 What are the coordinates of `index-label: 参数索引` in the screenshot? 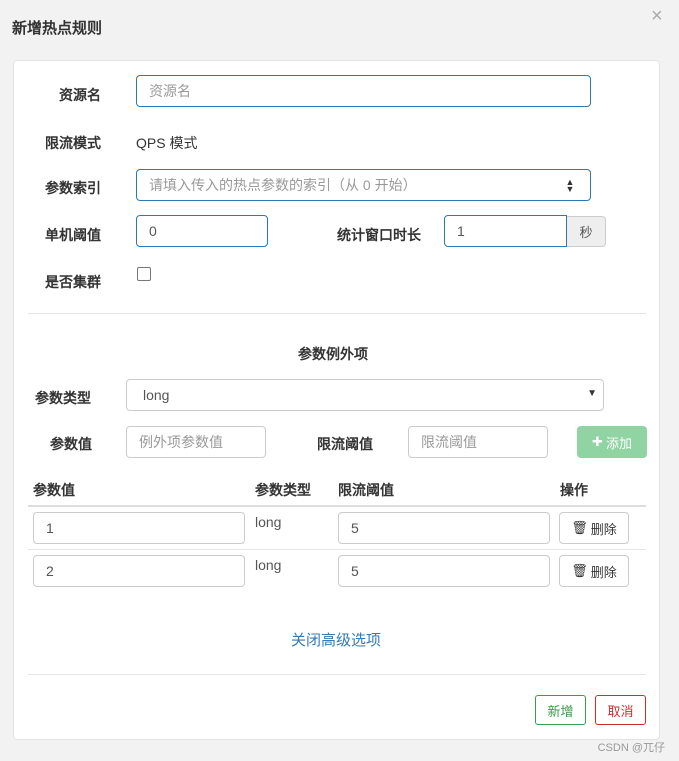 It's located at (73, 188).